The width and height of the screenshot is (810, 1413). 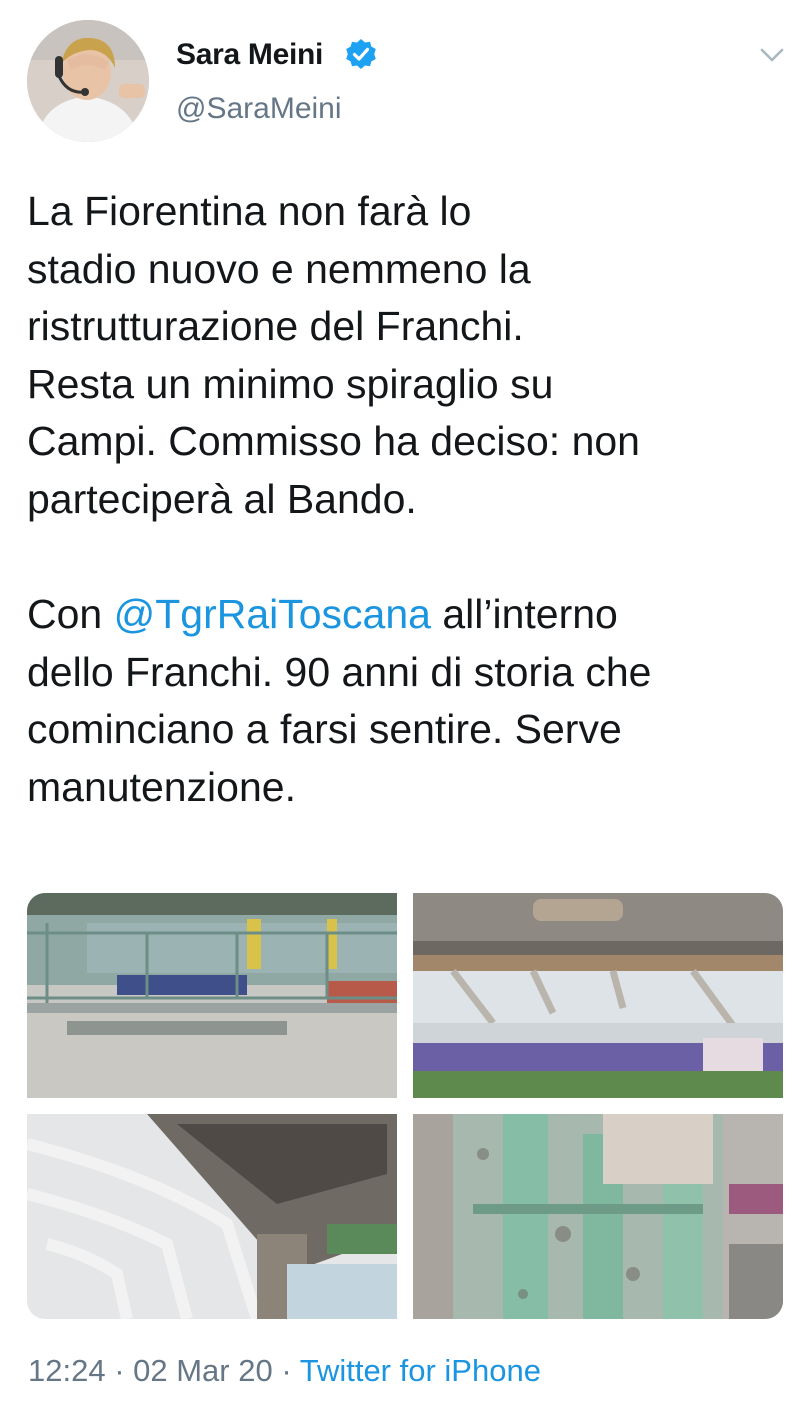 What do you see at coordinates (361, 54) in the screenshot?
I see `verified-badge-icon` at bounding box center [361, 54].